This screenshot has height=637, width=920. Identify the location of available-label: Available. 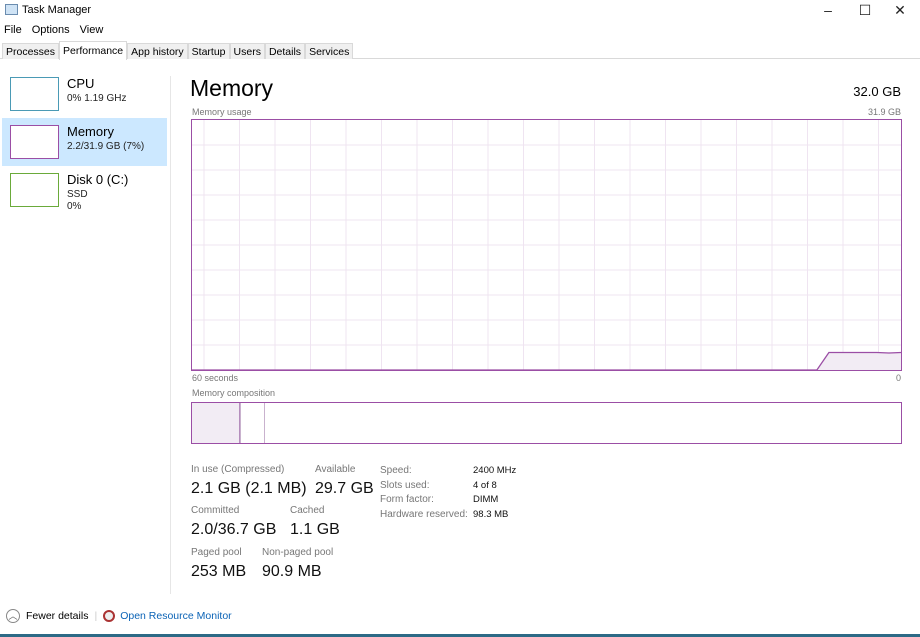
(335, 469).